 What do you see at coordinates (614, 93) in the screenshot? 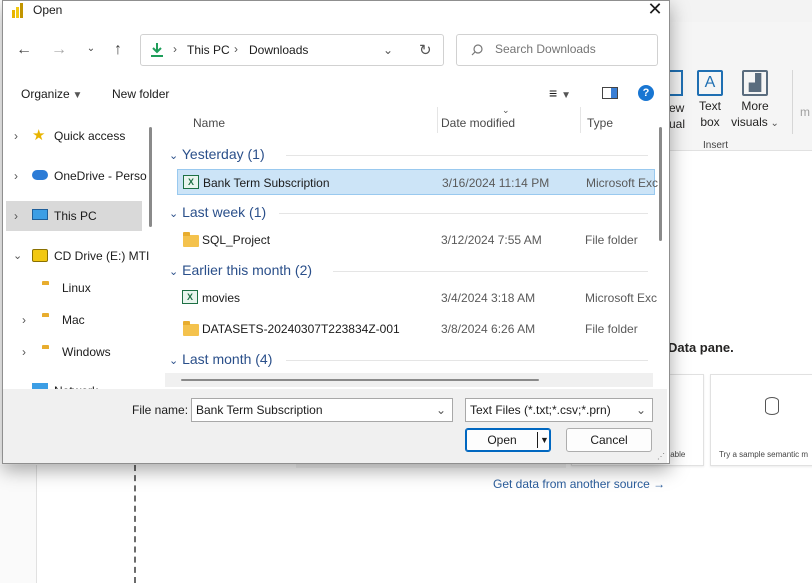
I see `preview-pane-icon` at bounding box center [614, 93].